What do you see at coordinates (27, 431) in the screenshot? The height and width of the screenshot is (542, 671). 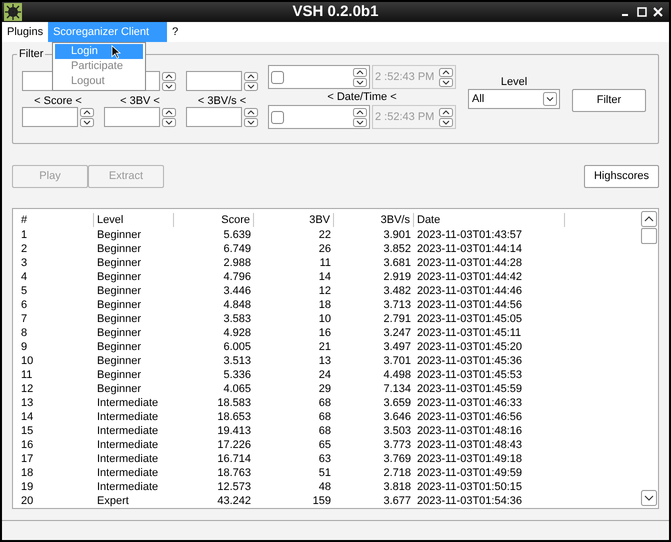 I see `table-cell-text: 15` at bounding box center [27, 431].